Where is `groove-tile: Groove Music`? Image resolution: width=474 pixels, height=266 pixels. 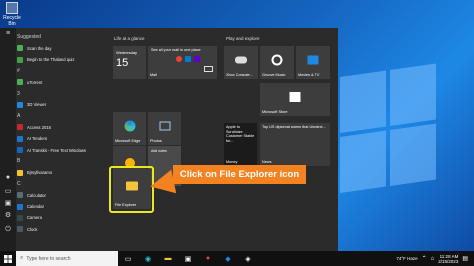
groove-tile: Groove Music is located at coordinates (277, 62).